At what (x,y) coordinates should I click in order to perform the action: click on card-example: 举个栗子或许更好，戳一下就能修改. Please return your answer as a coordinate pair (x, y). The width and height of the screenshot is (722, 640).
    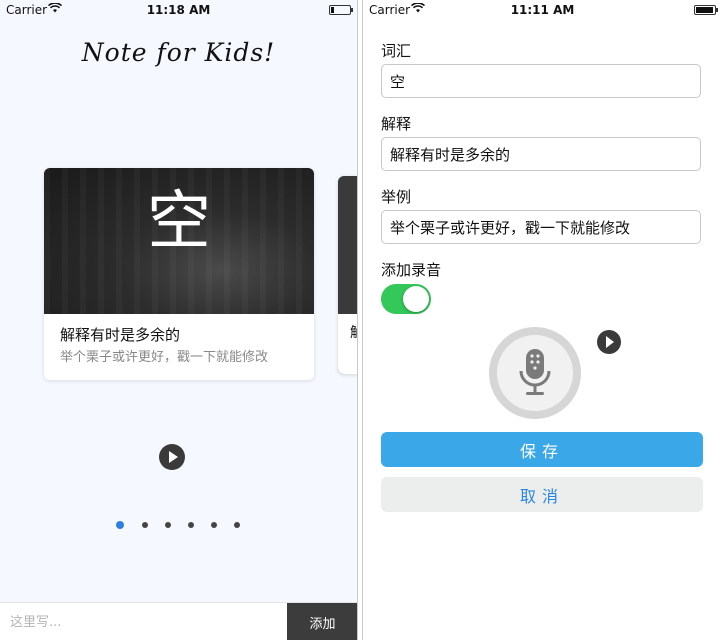
    Looking at the image, I should click on (164, 357).